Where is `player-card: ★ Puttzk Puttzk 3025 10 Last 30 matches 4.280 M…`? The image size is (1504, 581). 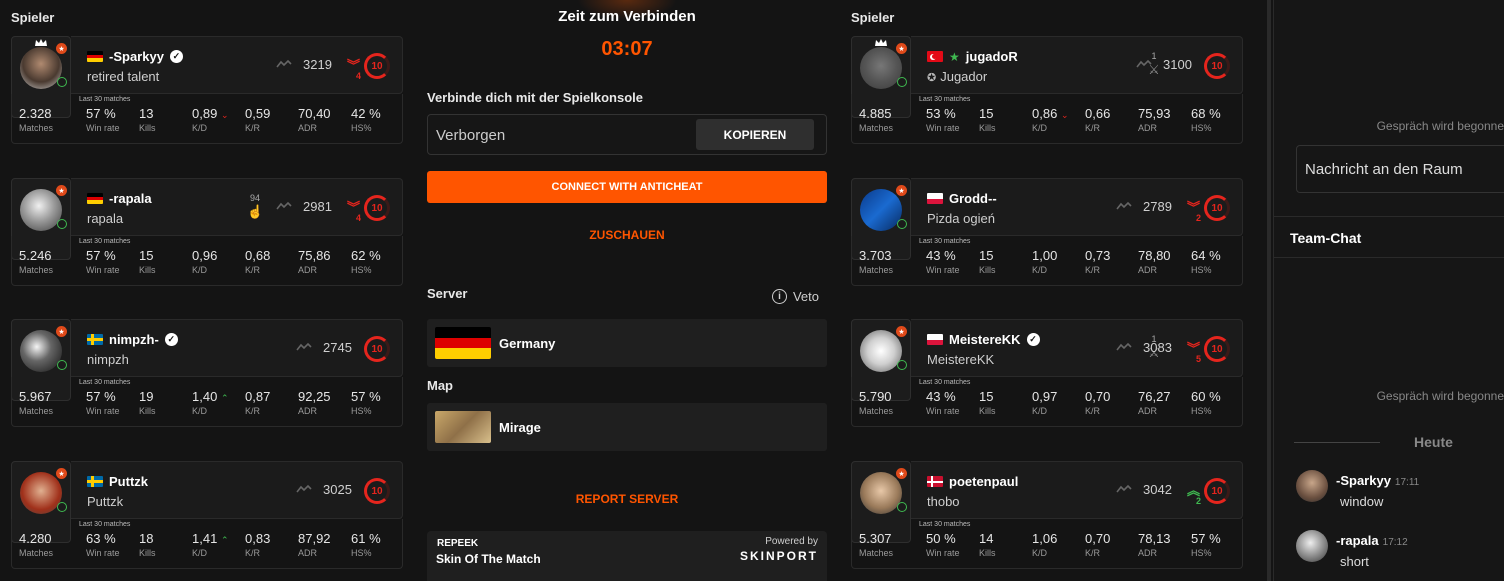 player-card: ★ Puttzk Puttzk 3025 10 Last 30 matches 4.280 M… is located at coordinates (207, 521).